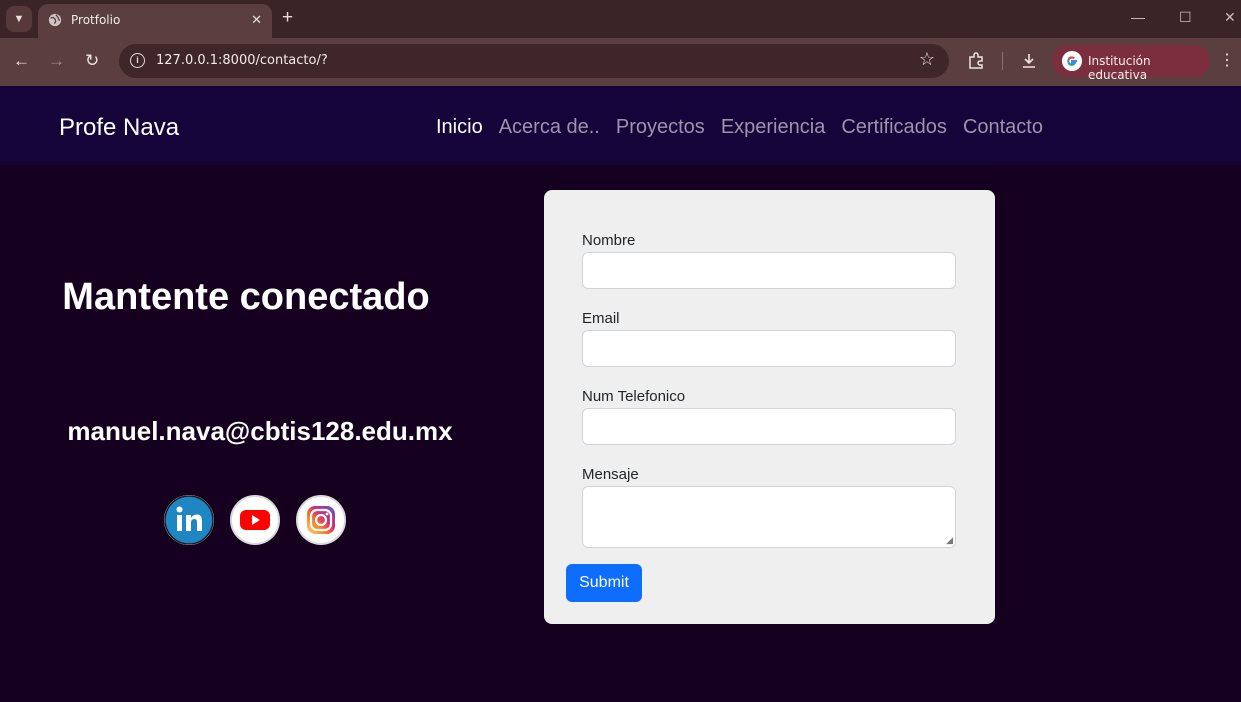 The height and width of the screenshot is (702, 1241). I want to click on forward-icon: →, so click(56, 61).